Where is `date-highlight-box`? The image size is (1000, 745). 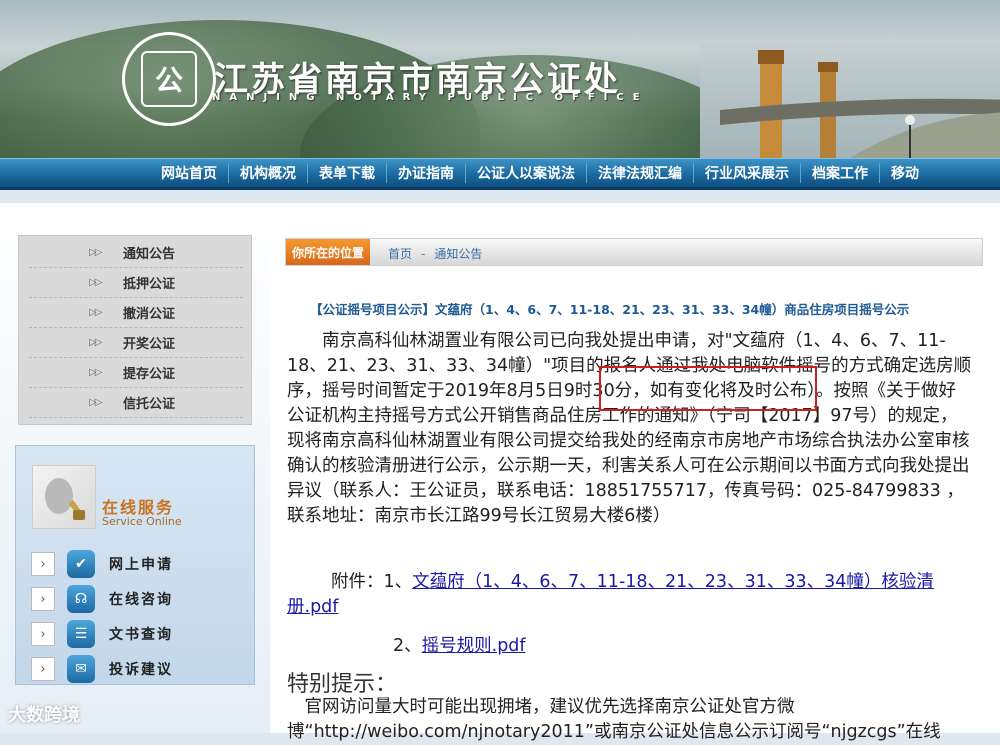 date-highlight-box is located at coordinates (708, 388).